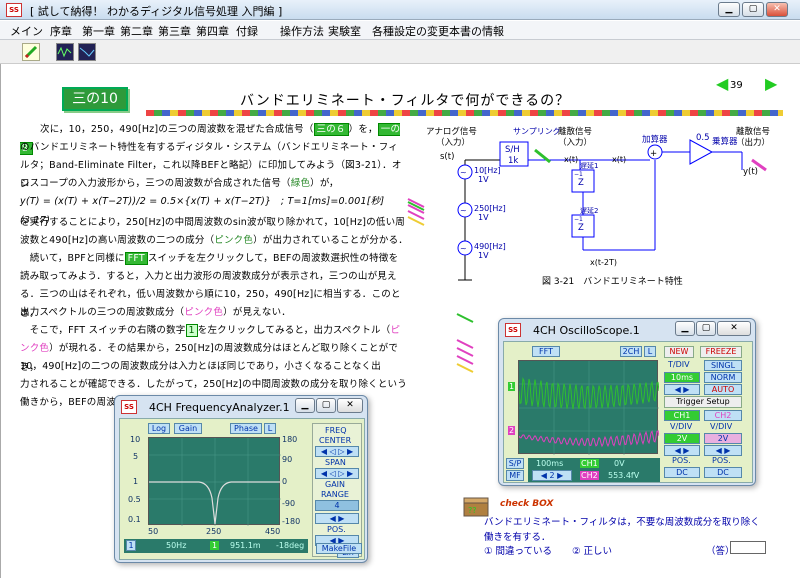 The height and width of the screenshot is (578, 800). Describe the element at coordinates (512, 430) in the screenshot. I see `osc-ch2-marker: 2` at that location.